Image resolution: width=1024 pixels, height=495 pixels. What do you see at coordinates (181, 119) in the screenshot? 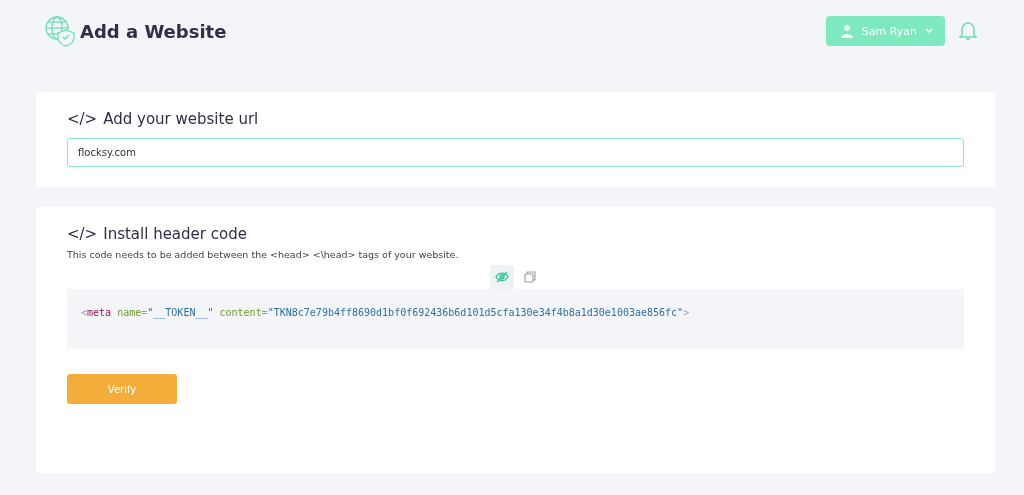
I see `section-title: Add your website url` at bounding box center [181, 119].